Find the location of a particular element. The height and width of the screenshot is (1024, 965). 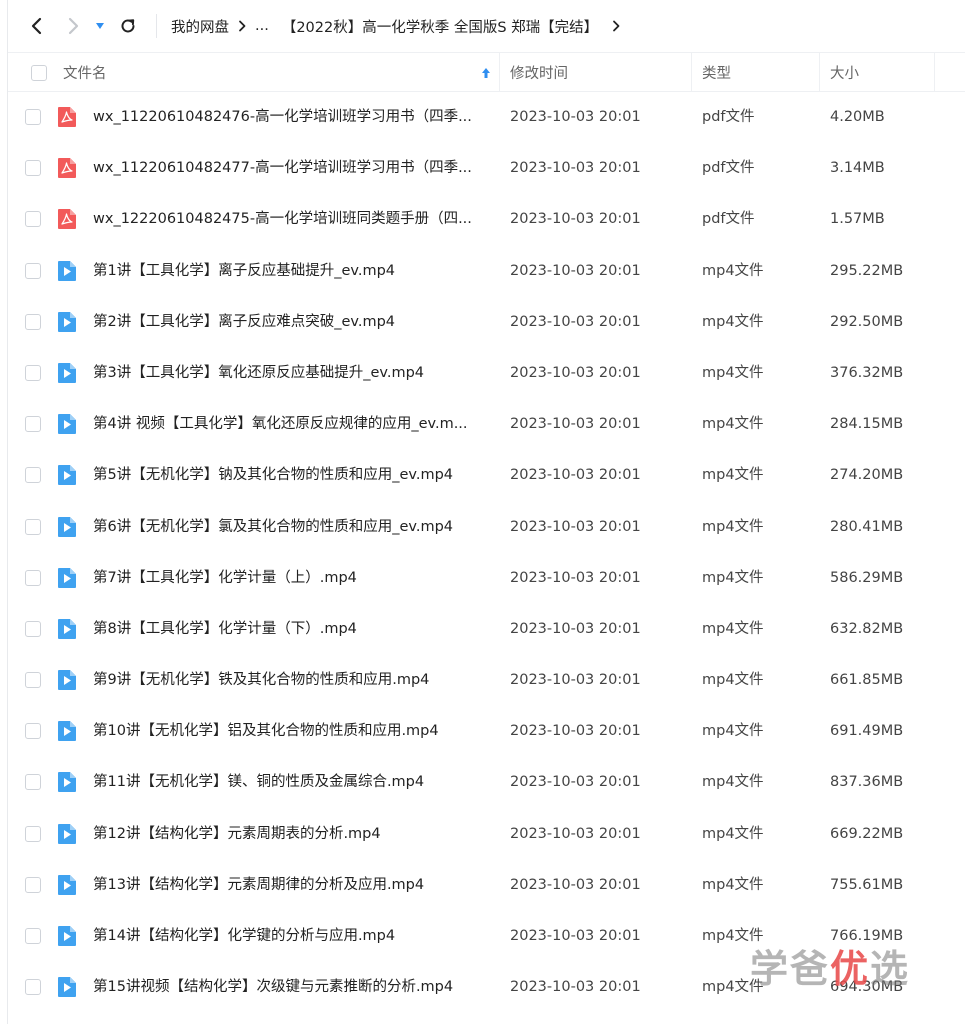

file-size: 837.36MB is located at coordinates (867, 782).